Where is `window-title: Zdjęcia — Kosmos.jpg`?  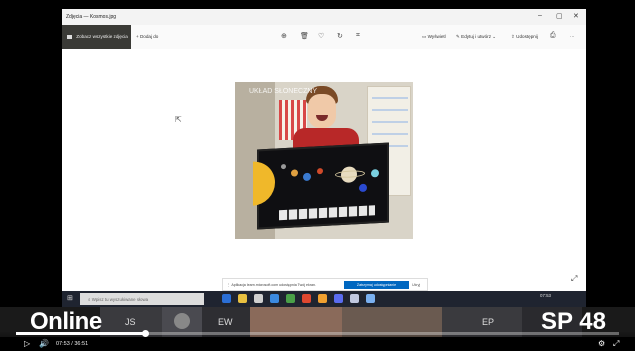
window-title: Zdjęcia — Kosmos.jpg is located at coordinates (91, 17).